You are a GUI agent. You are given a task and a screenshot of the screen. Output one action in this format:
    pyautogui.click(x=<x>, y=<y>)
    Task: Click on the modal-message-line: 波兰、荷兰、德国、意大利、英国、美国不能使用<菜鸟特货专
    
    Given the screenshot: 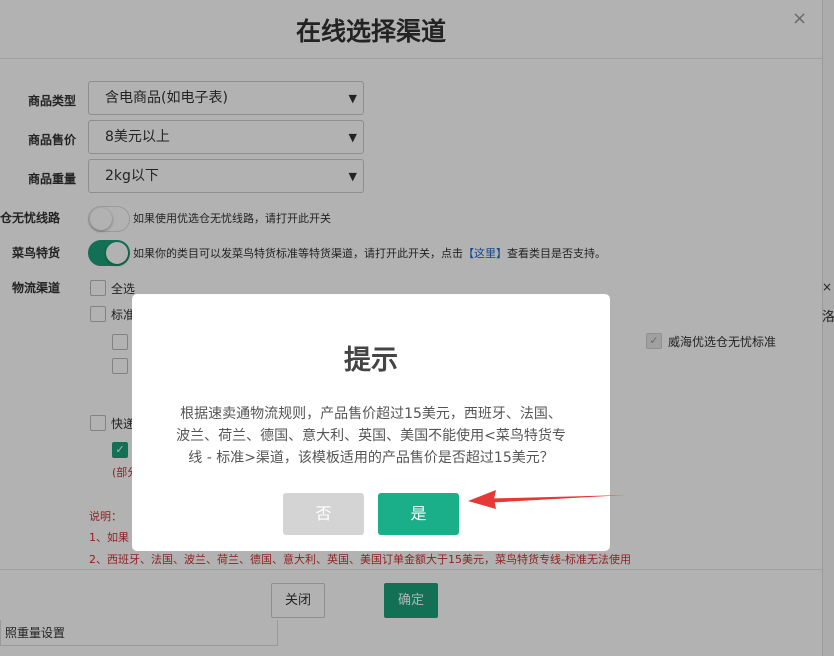 What is the action you would take?
    pyautogui.click(x=371, y=436)
    